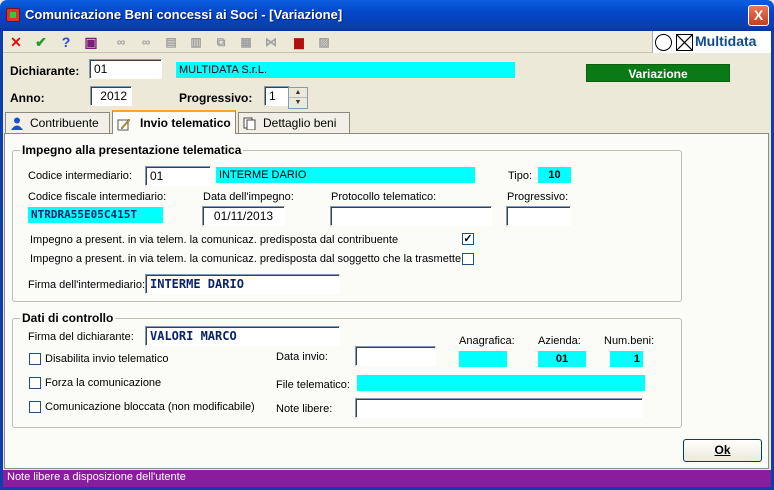  What do you see at coordinates (81, 337) in the screenshot?
I see `firma-dichiarante-label: Firma del dichiarante:` at bounding box center [81, 337].